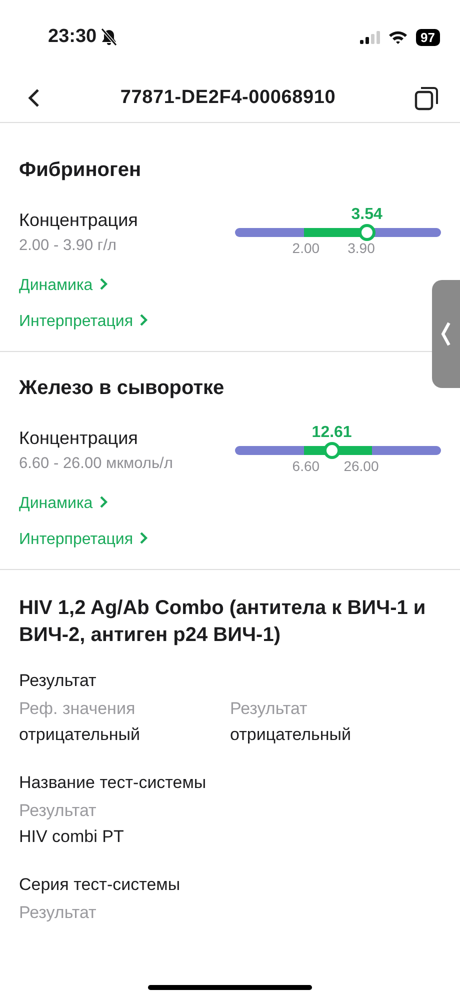  I want to click on signal-icon, so click(370, 37).